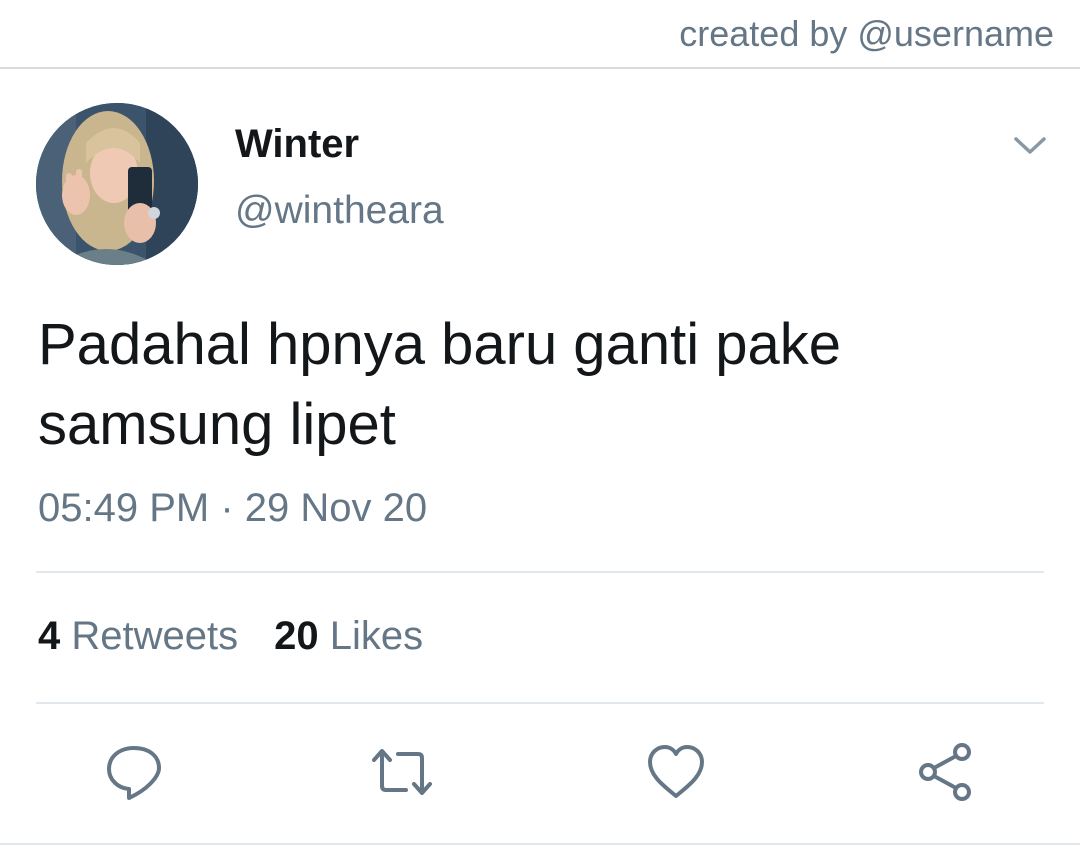 This screenshot has height=863, width=1080. What do you see at coordinates (217, 424) in the screenshot?
I see `tweet-text-line-2: samsung lipet` at bounding box center [217, 424].